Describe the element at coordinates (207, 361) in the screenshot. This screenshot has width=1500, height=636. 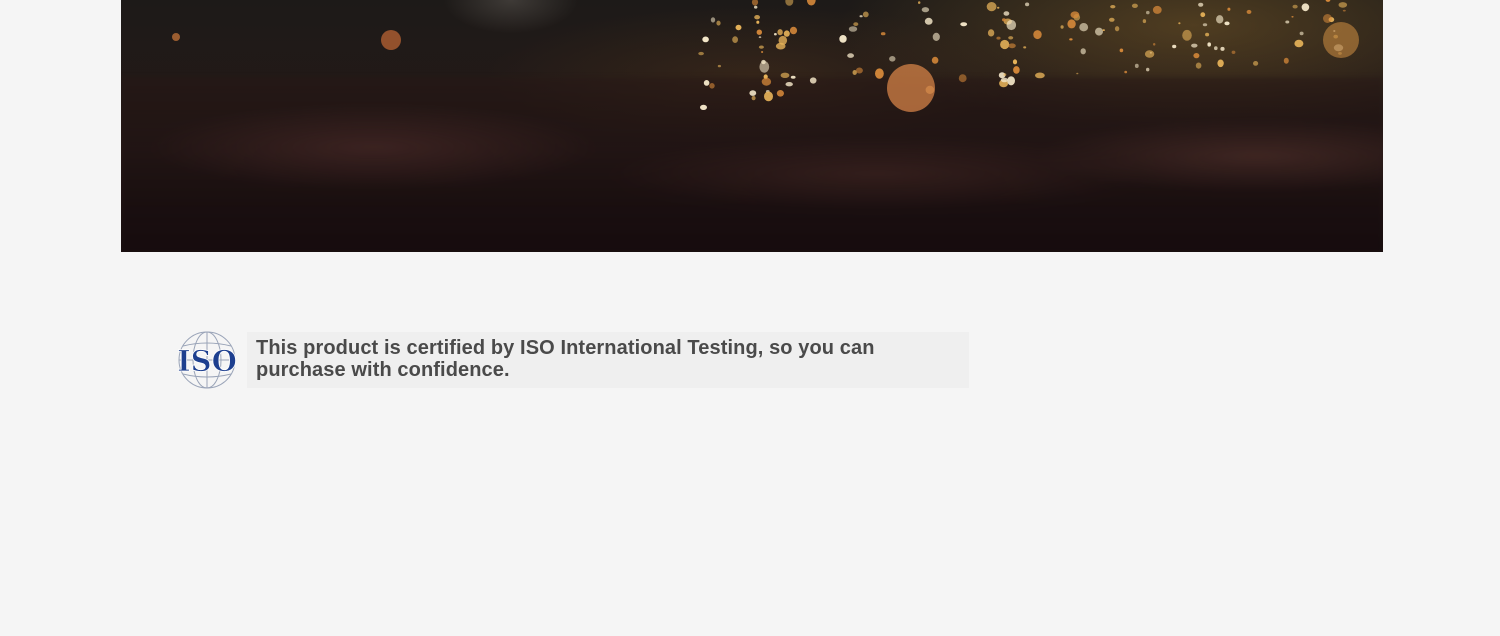
I see `iso-logo-text: ISO` at that location.